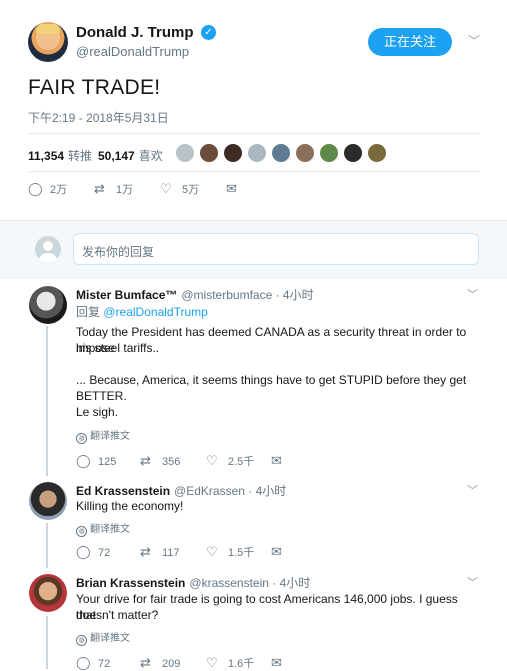 The height and width of the screenshot is (671, 507). I want to click on like-stat: 50,147 喜欢, so click(130, 155).